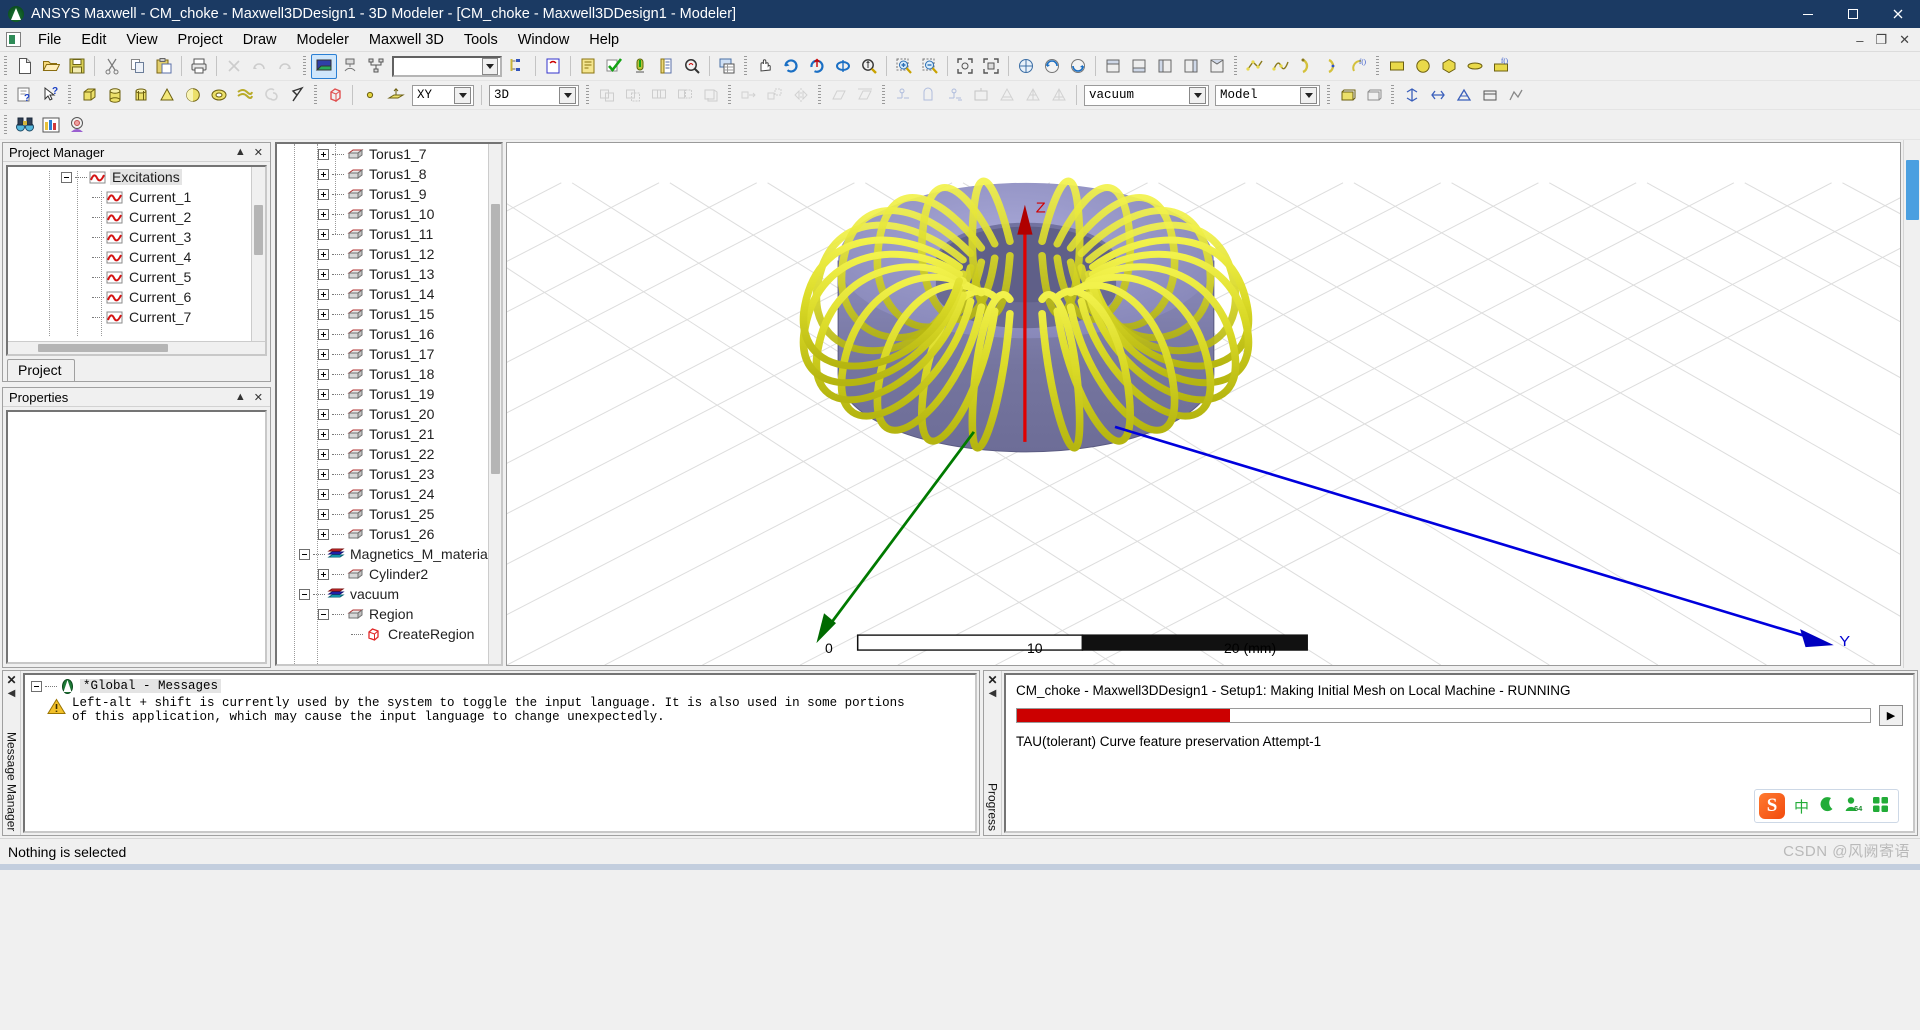  Describe the element at coordinates (1501, 66) in the screenshot. I see `draw-equation-surface-icon: f()` at that location.